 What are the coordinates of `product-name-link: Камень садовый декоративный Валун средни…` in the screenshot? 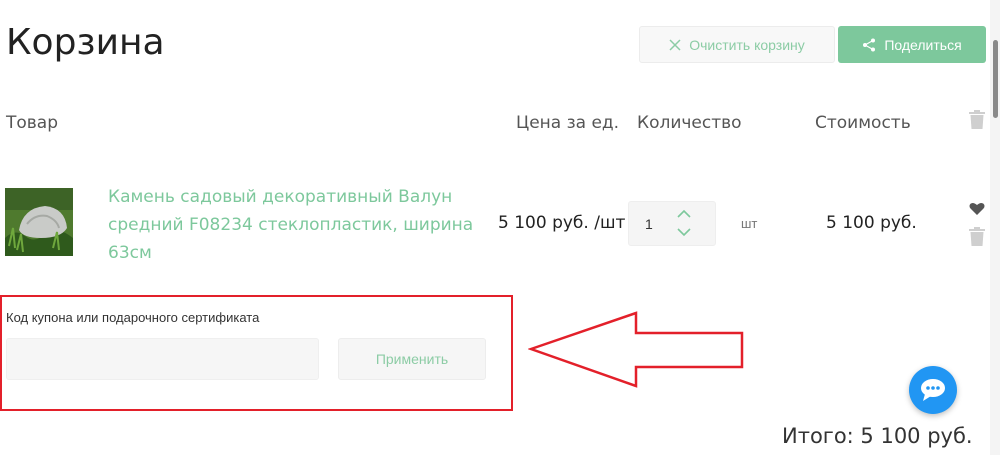 It's located at (298, 225).